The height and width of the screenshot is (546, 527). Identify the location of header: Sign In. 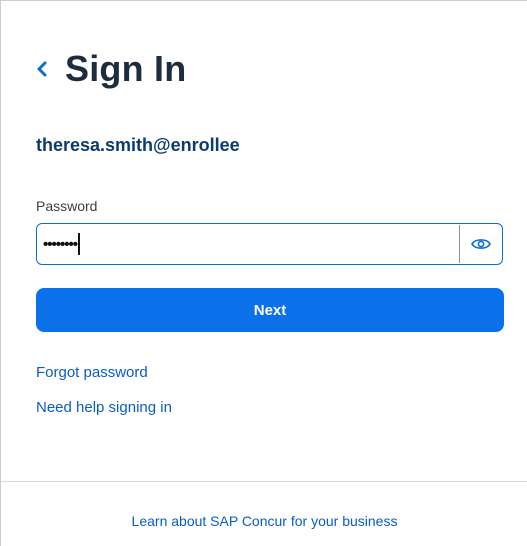
(110, 69).